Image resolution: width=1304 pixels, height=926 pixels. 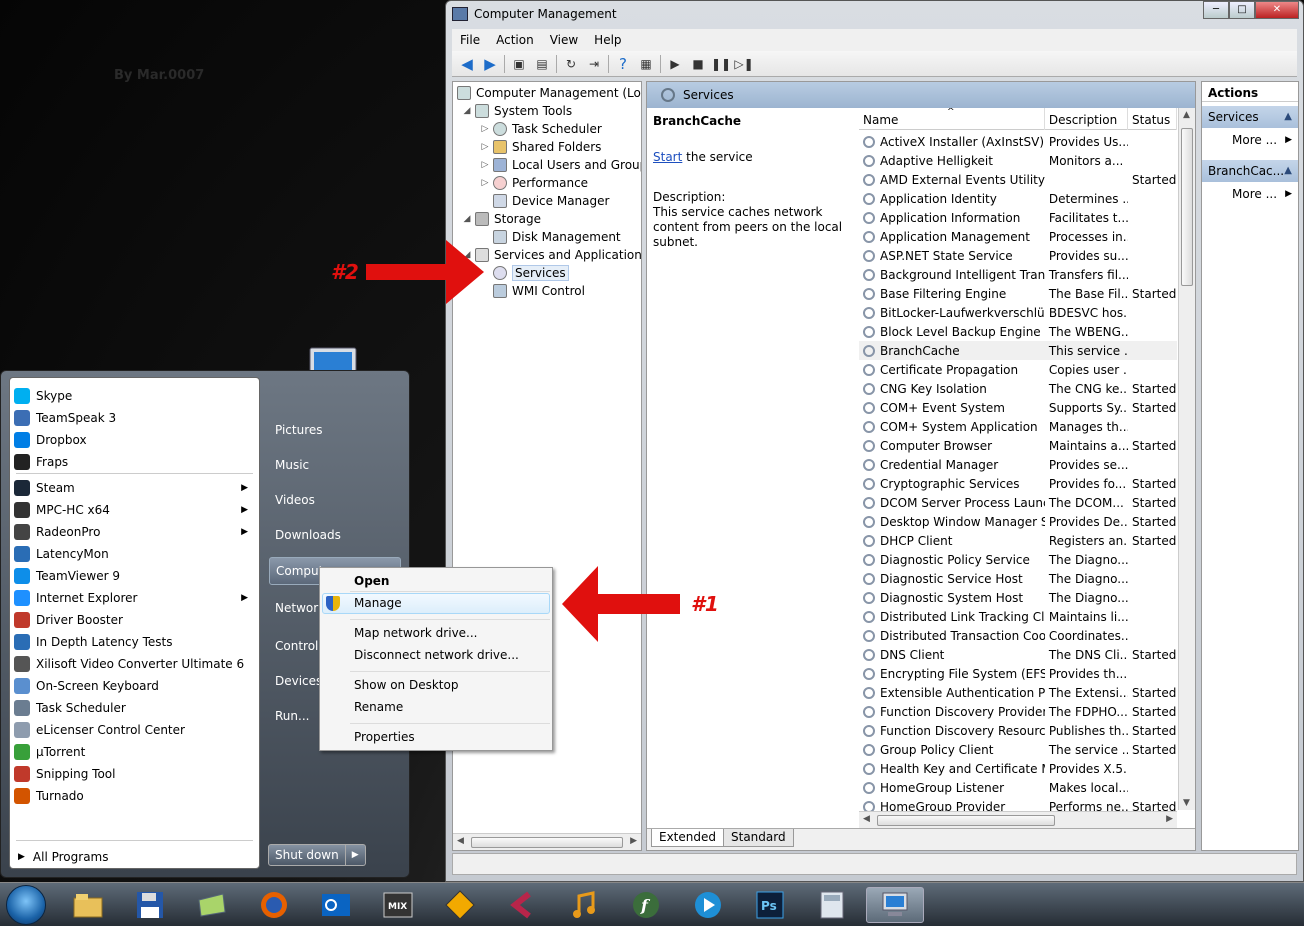 What do you see at coordinates (564, 40) in the screenshot?
I see `menu-view: View` at bounding box center [564, 40].